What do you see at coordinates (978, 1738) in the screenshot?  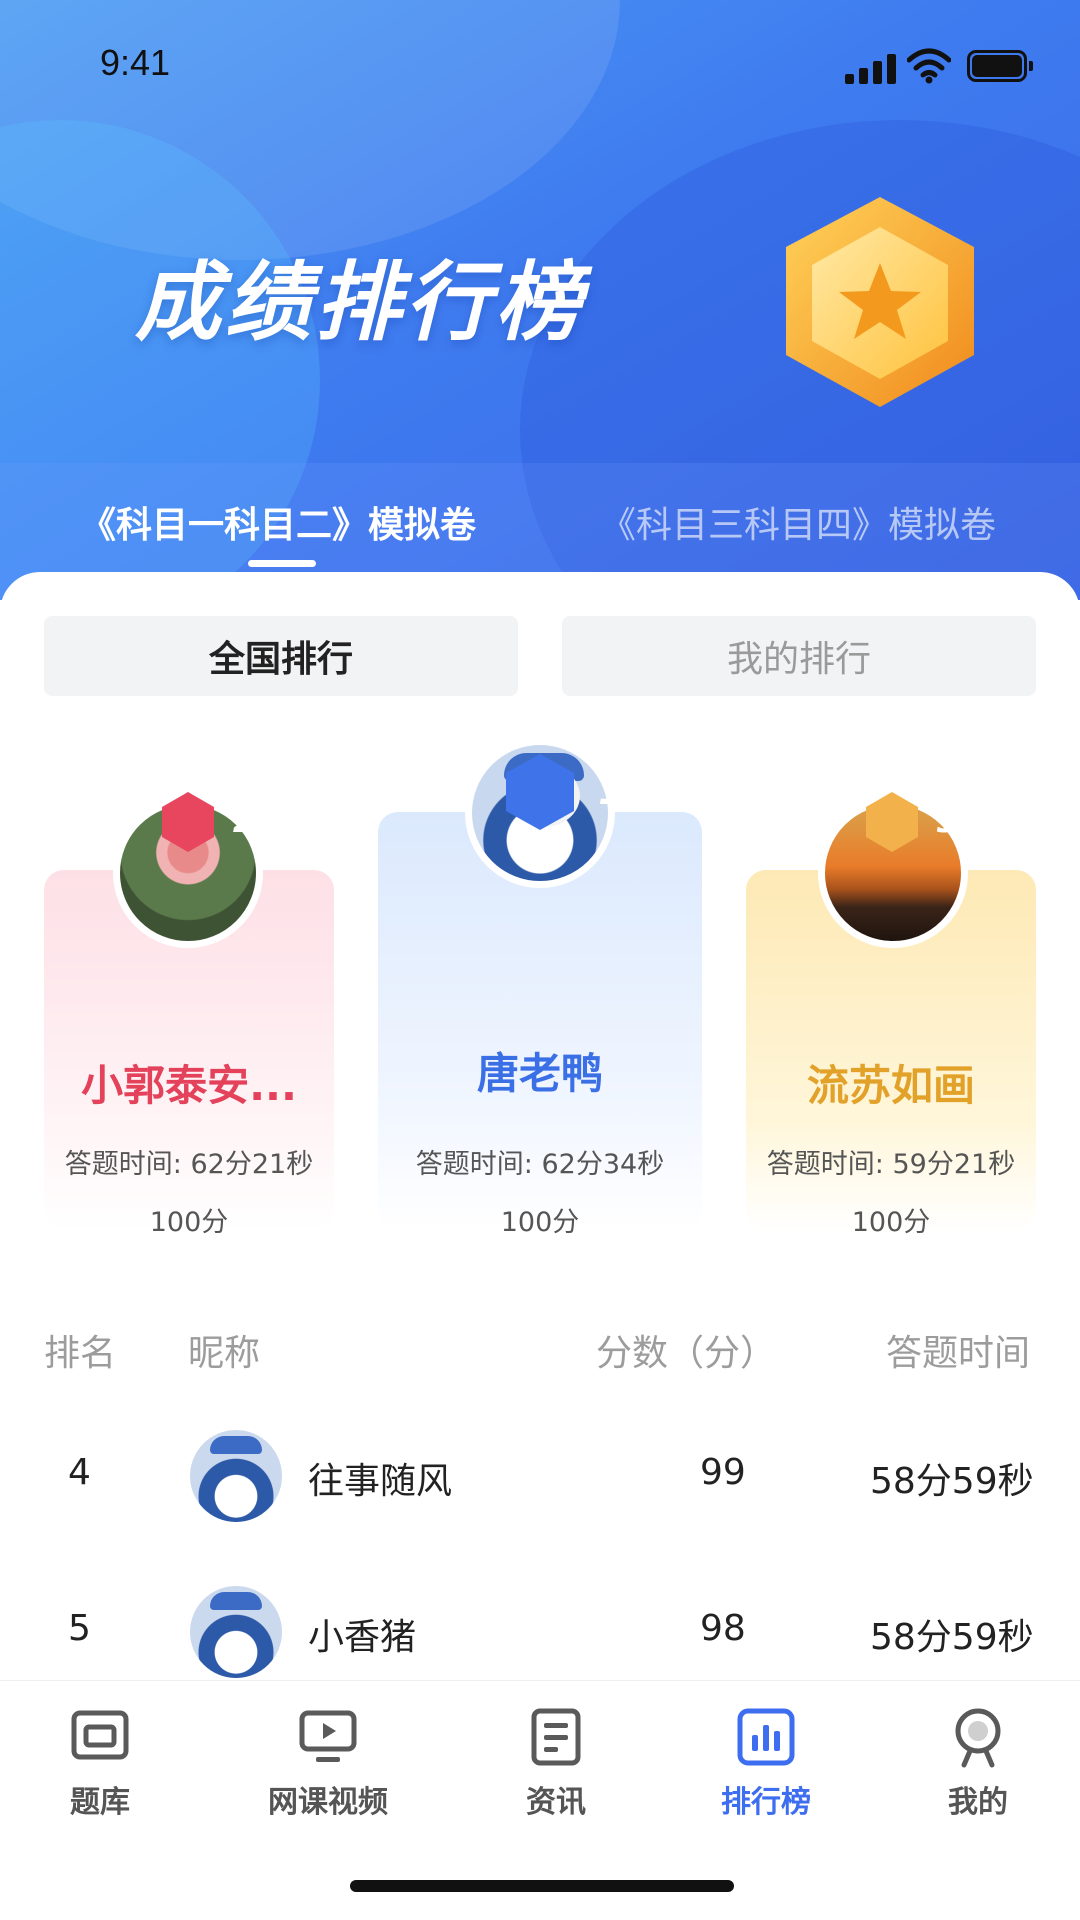 I see `profile-person-icon` at bounding box center [978, 1738].